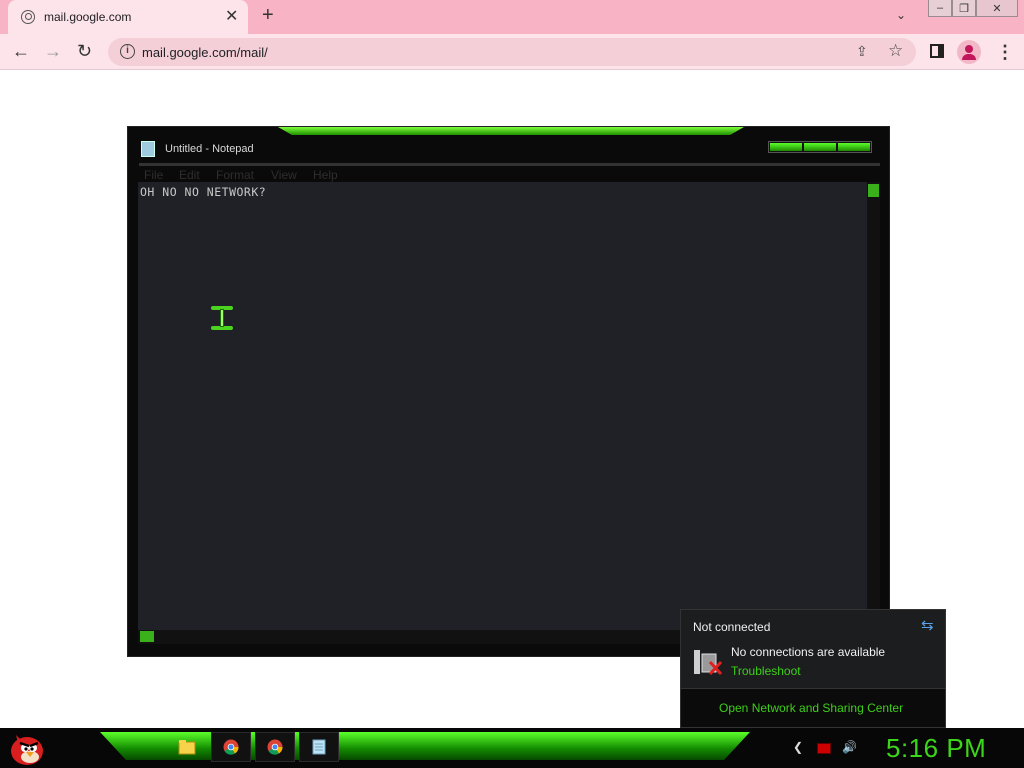 This screenshot has height=768, width=1024. What do you see at coordinates (808, 652) in the screenshot?
I see `no-connections-message: No connections are available` at bounding box center [808, 652].